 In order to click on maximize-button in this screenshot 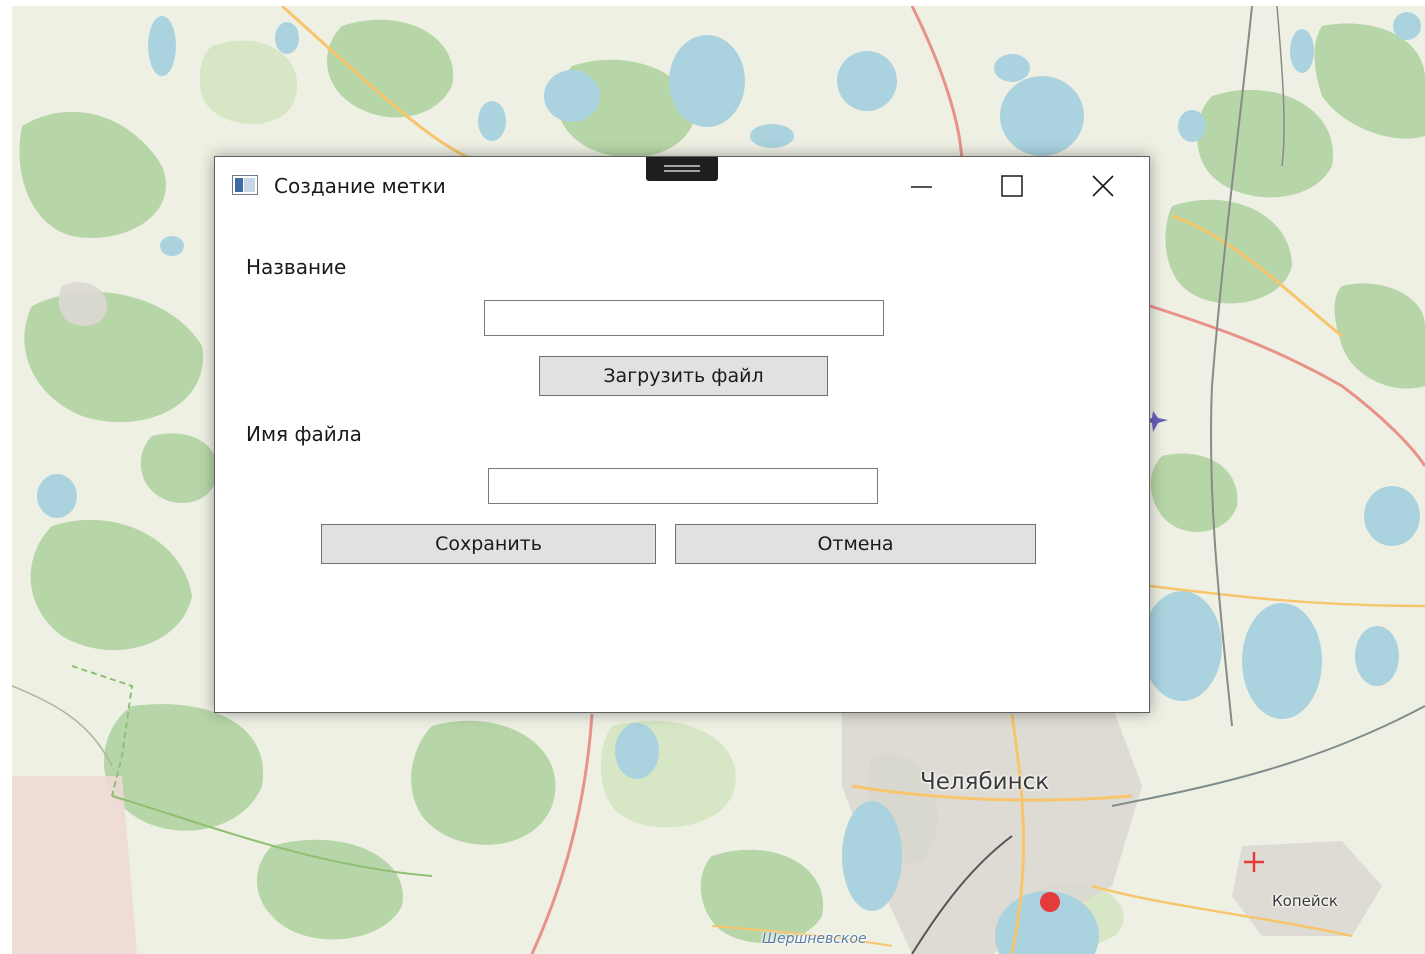, I will do `click(1011, 186)`.